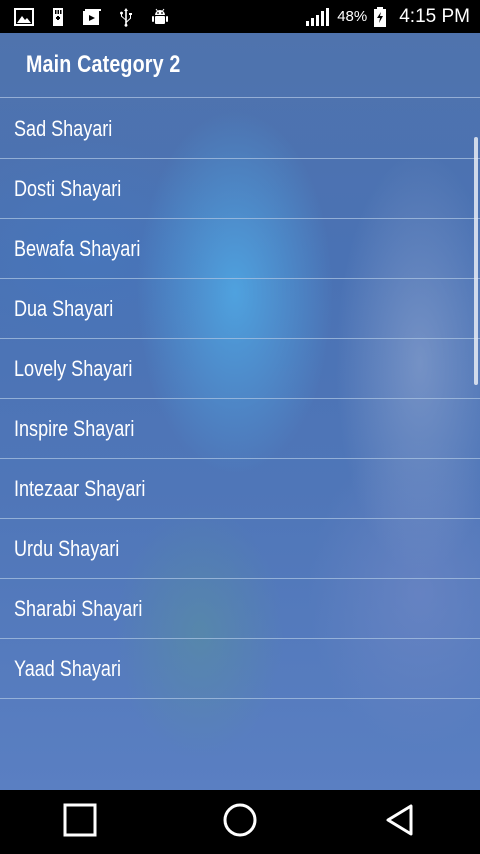 This screenshot has width=480, height=854. I want to click on list-item-label: Intezaar Shayari, so click(80, 488).